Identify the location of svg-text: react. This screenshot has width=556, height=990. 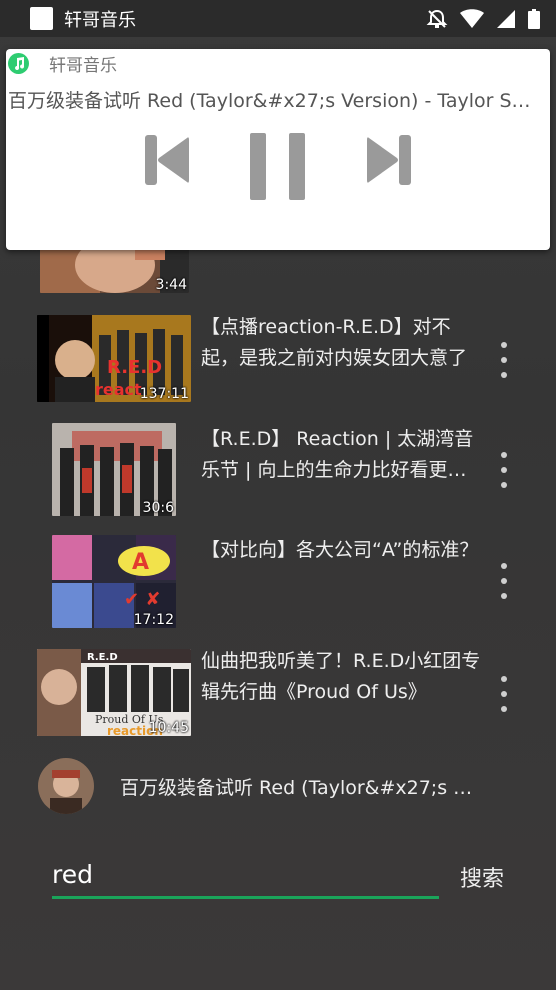
(118, 389).